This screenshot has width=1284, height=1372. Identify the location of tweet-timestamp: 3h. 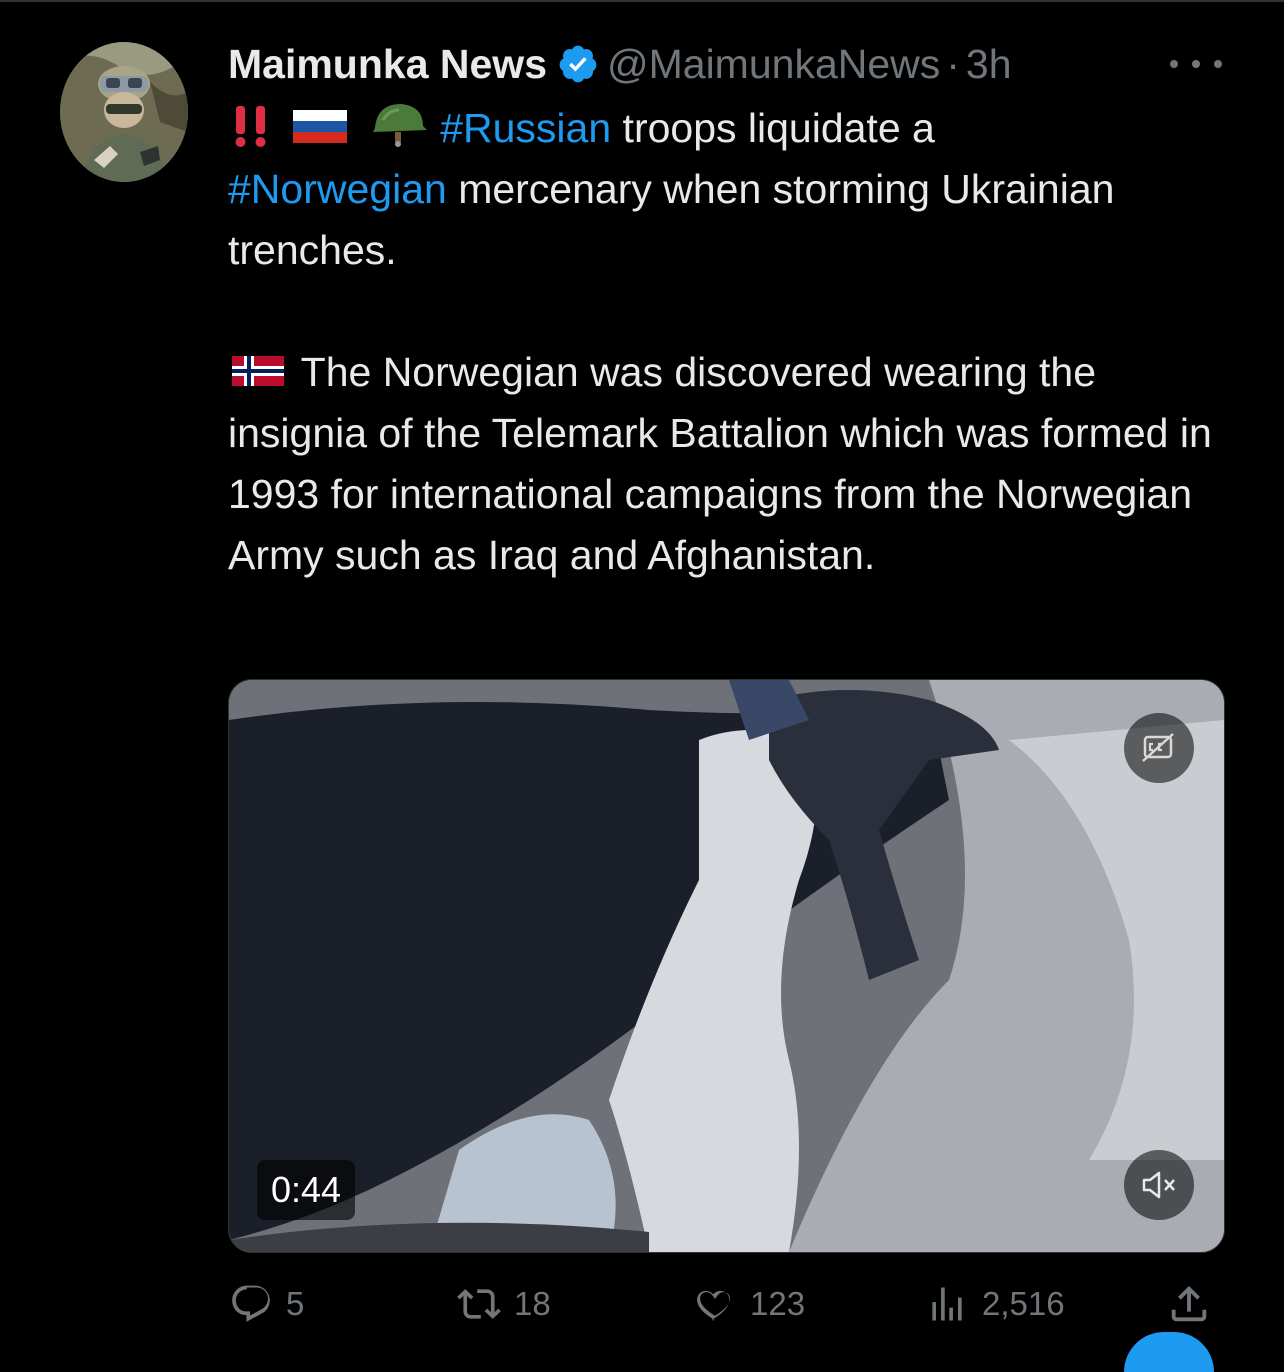
(989, 64).